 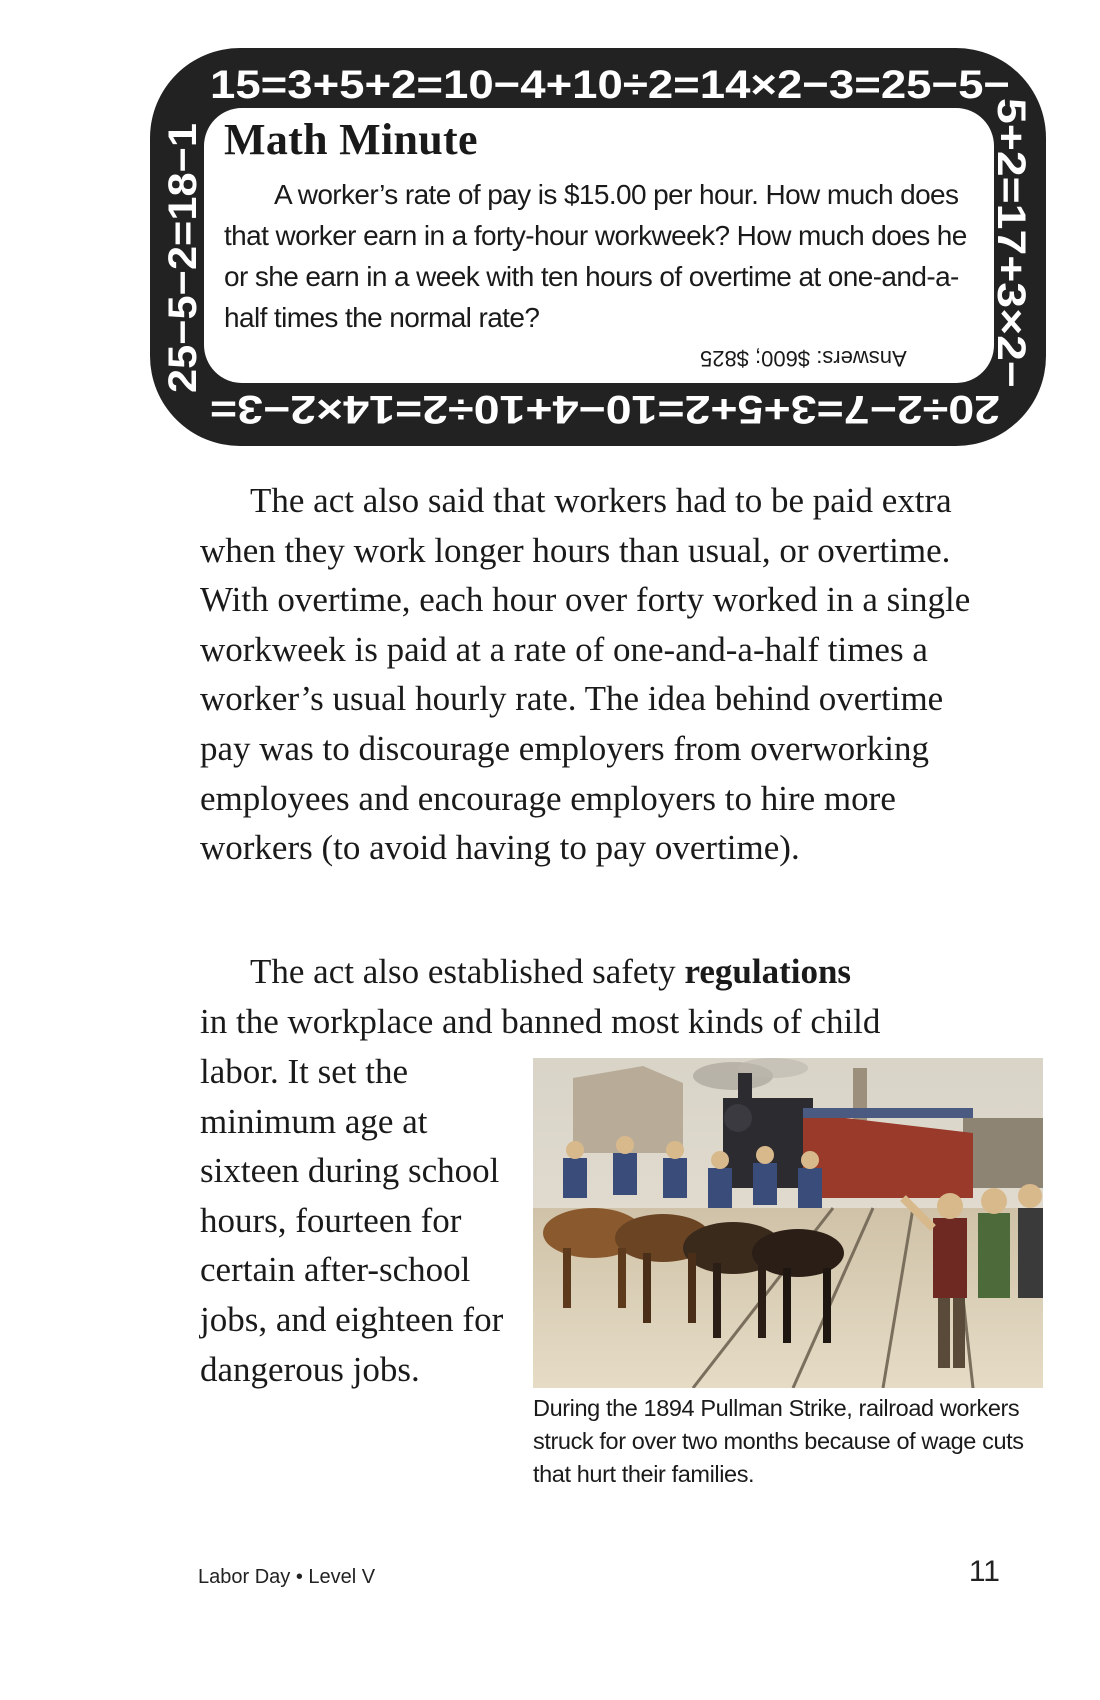 What do you see at coordinates (183, 258) in the screenshot?
I see `math-border-left-text: 25−5−2=18−1` at bounding box center [183, 258].